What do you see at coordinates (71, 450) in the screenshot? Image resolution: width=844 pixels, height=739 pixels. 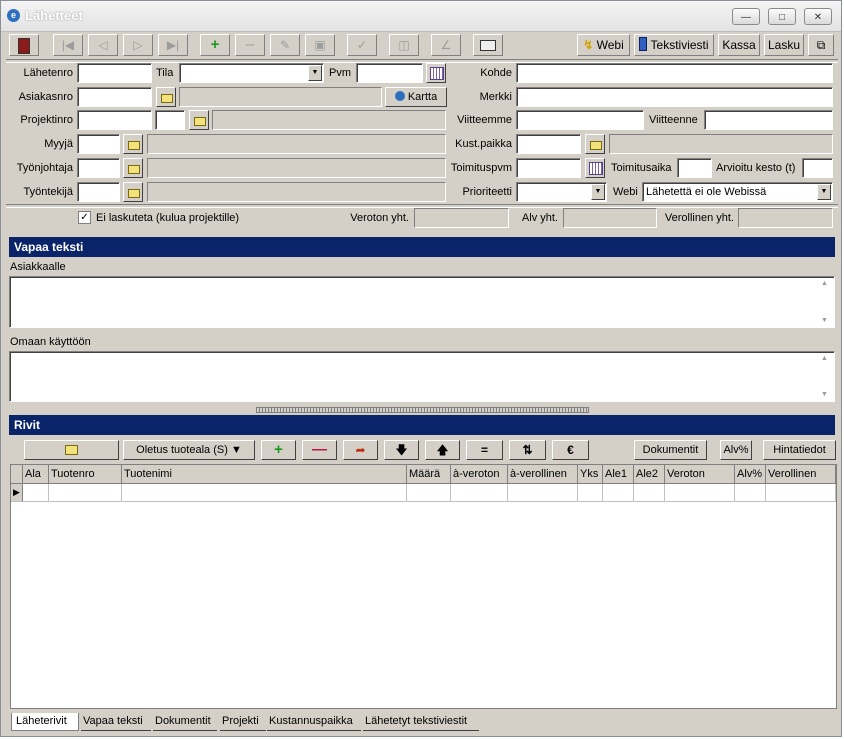 I see `rivit-folder-button` at bounding box center [71, 450].